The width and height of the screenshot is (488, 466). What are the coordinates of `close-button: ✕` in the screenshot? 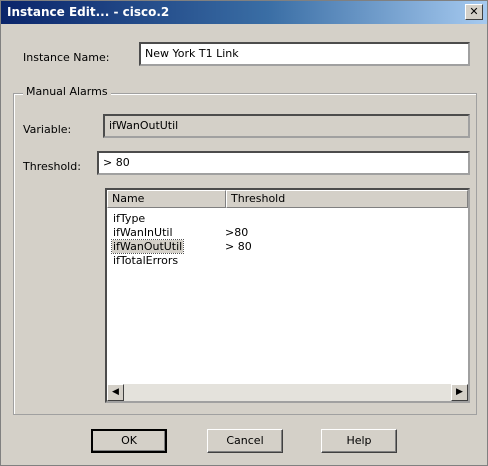 It's located at (474, 12).